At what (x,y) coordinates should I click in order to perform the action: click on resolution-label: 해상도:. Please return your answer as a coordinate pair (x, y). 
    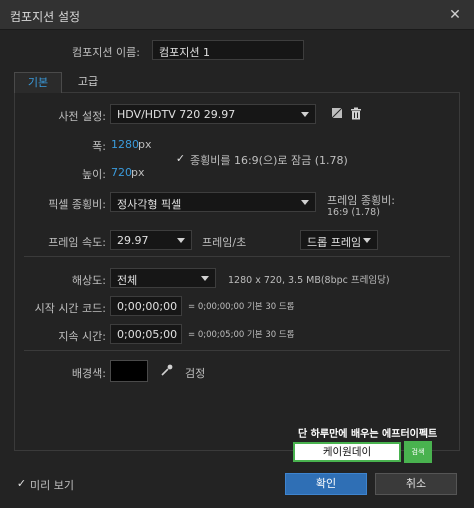
    Looking at the image, I should click on (88, 280).